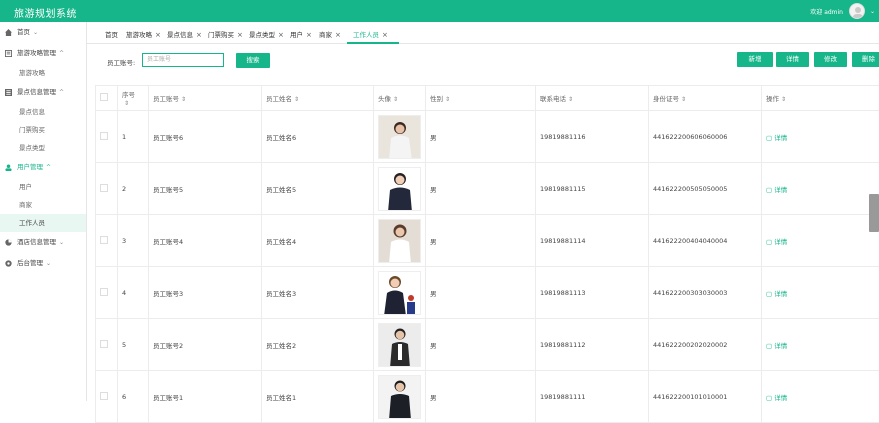 Image resolution: width=879 pixels, height=423 pixels. What do you see at coordinates (43, 187) in the screenshot?
I see `sidebar-subitem-user: 用户` at bounding box center [43, 187].